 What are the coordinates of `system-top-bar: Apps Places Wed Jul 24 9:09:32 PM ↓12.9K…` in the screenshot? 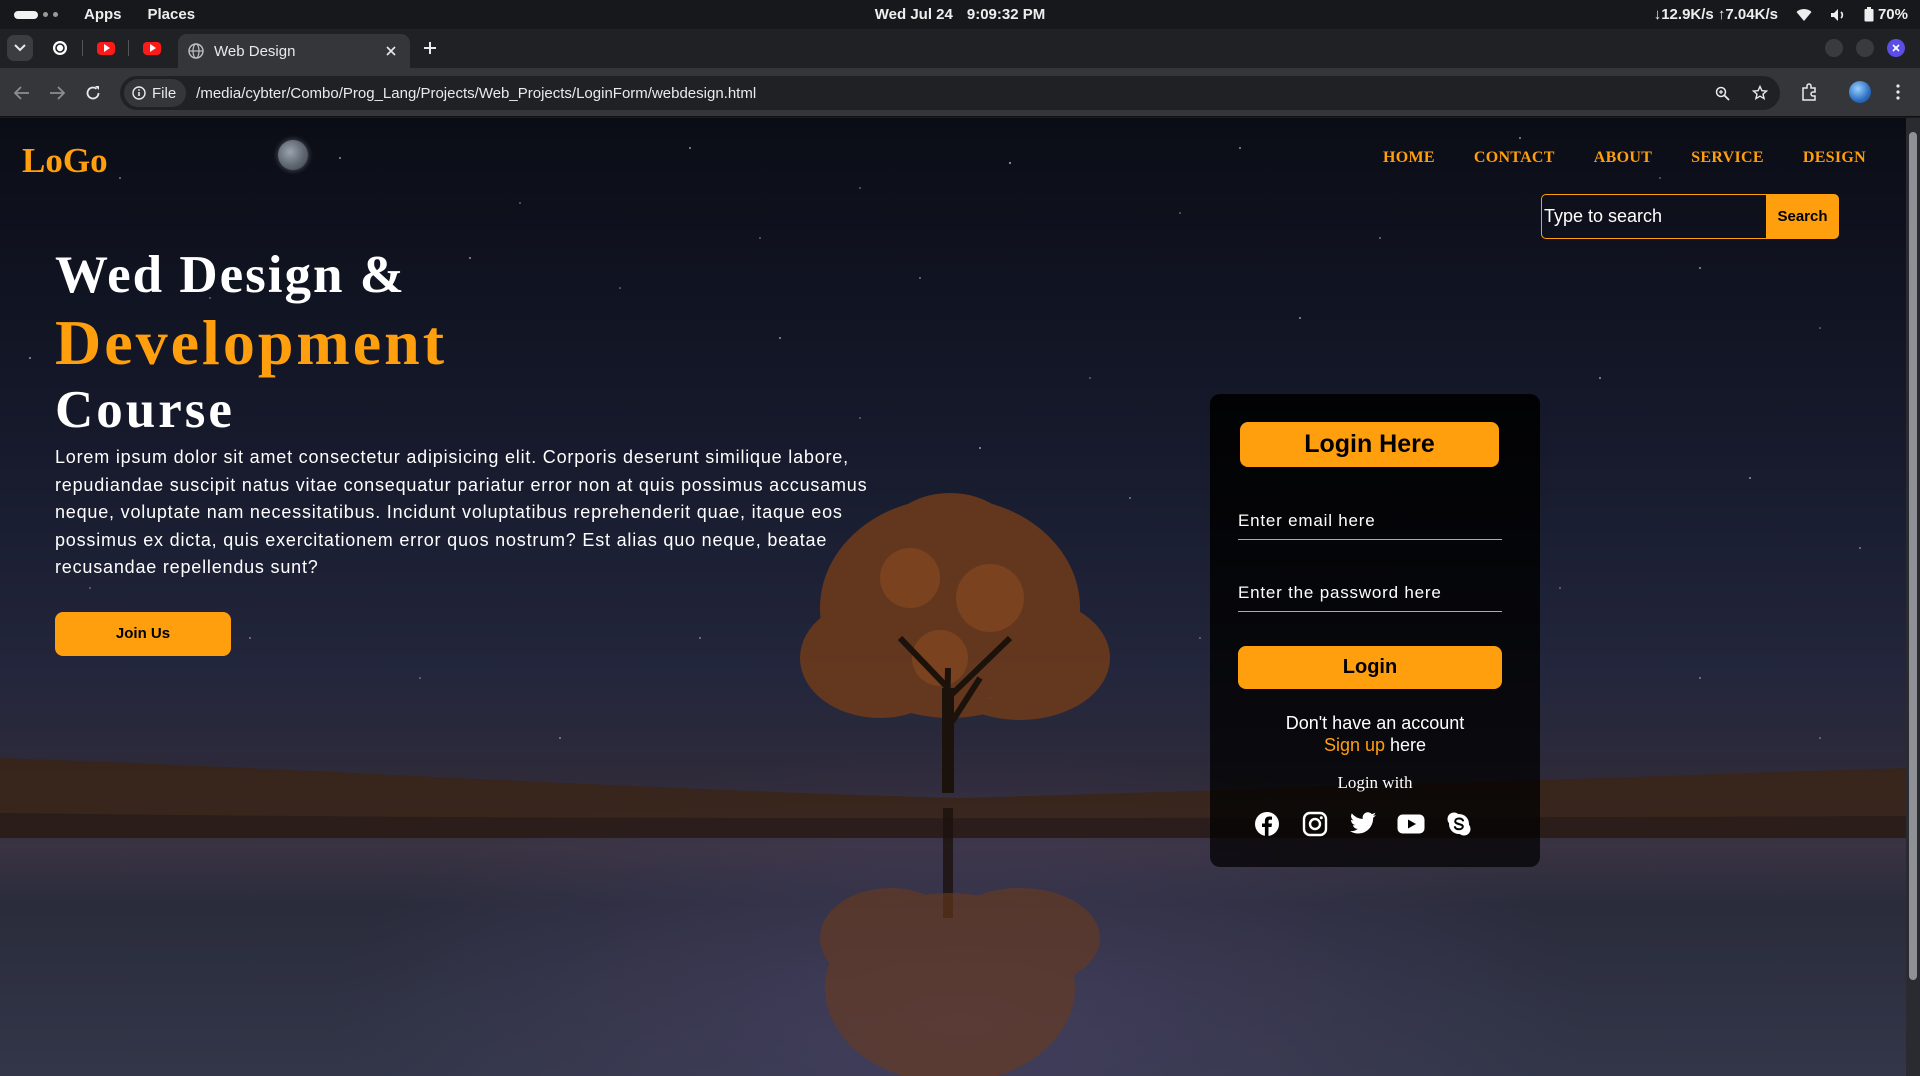 It's located at (960, 14).